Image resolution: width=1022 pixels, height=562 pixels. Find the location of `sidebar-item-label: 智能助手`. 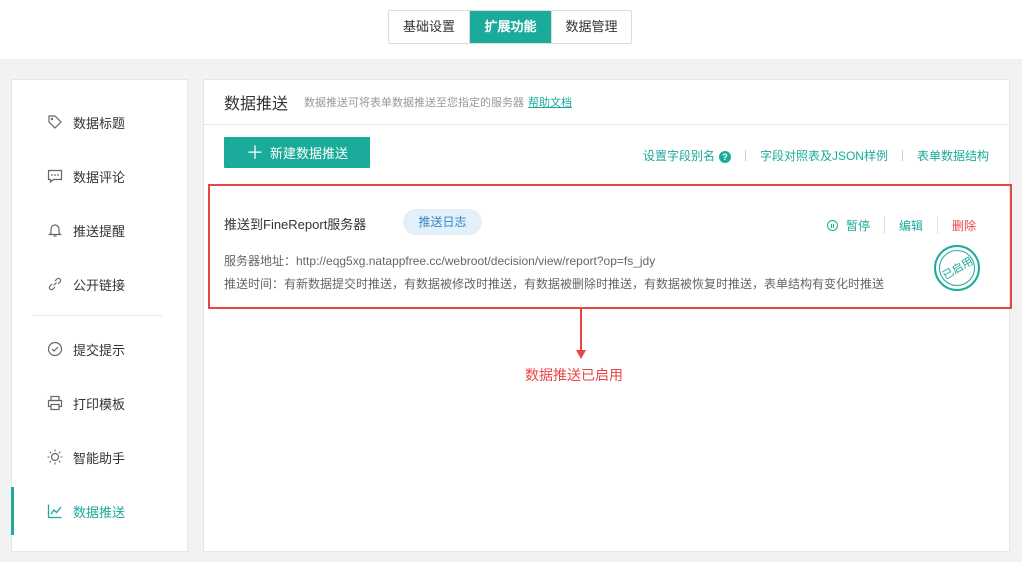

sidebar-item-label: 智能助手 is located at coordinates (99, 458).